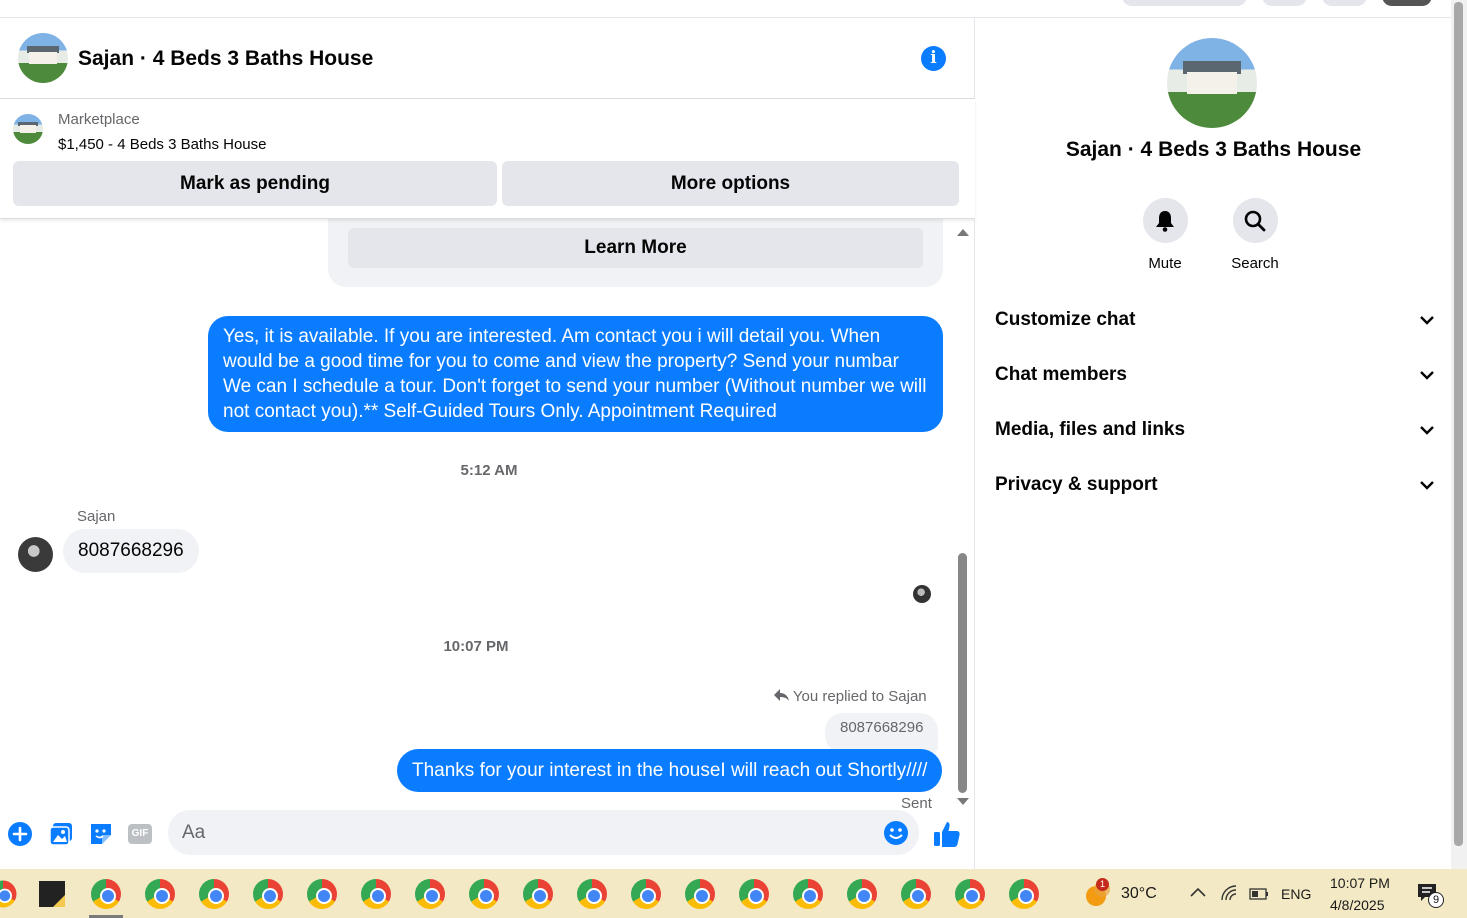 The height and width of the screenshot is (918, 1467). What do you see at coordinates (527, 832) in the screenshot?
I see `message-input` at bounding box center [527, 832].